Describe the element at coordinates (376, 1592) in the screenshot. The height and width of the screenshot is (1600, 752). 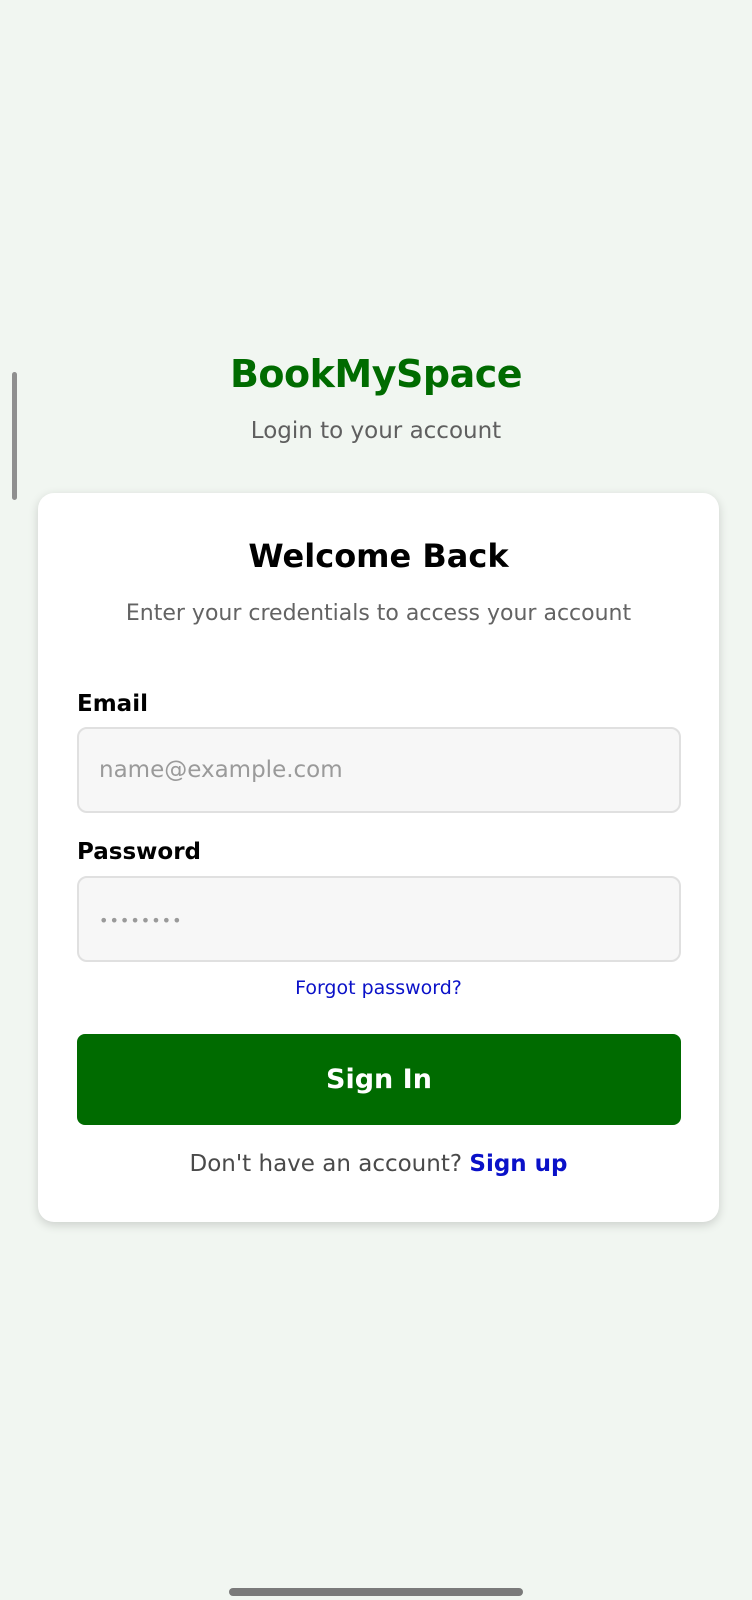
I see `home-indicator` at that location.